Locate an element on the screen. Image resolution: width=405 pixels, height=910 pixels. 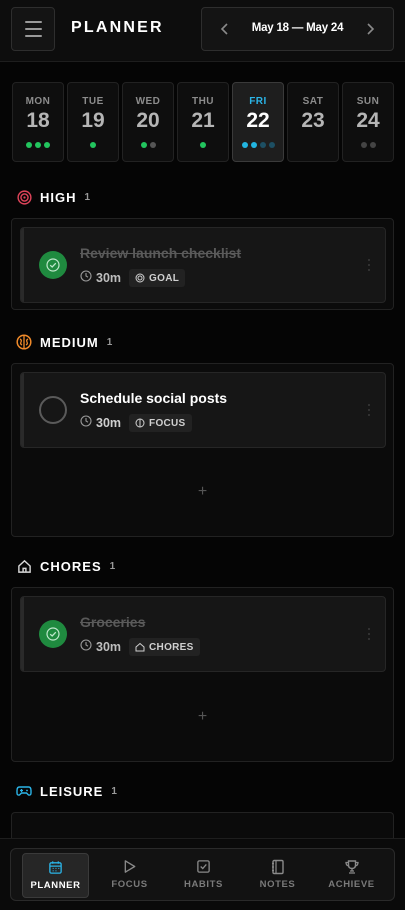
task-meta: 30m FOCUS is located at coordinates (136, 423).